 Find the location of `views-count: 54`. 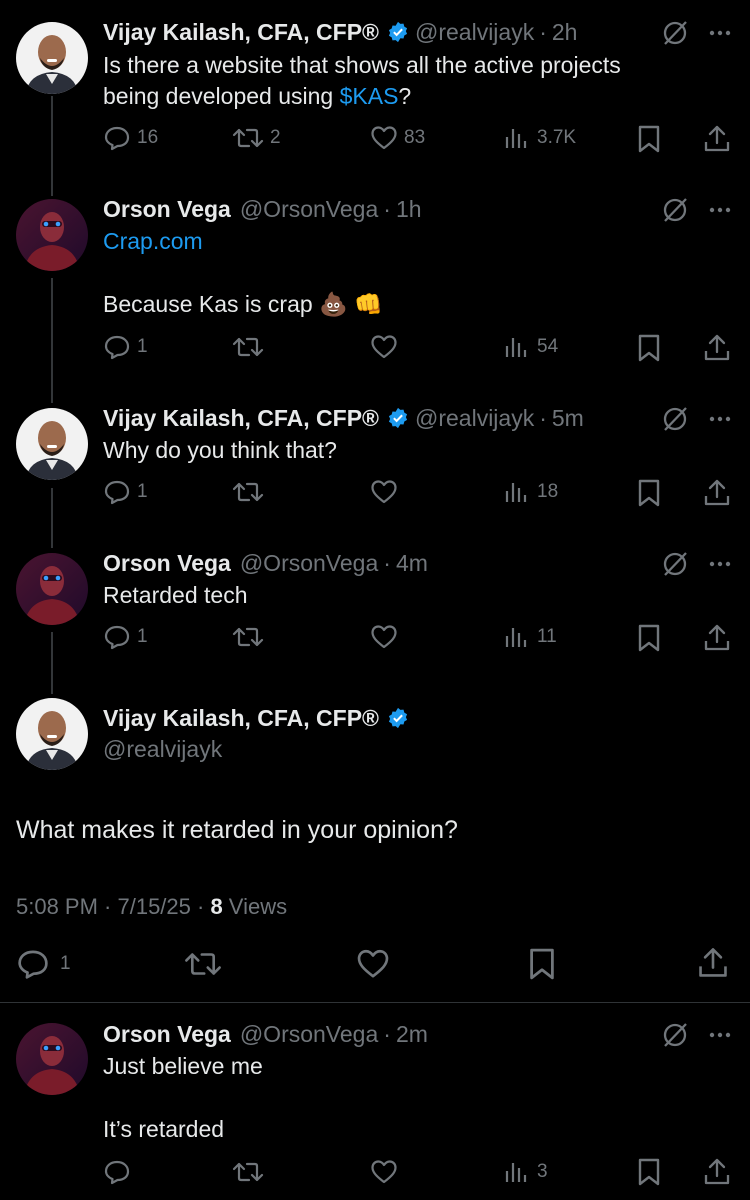

views-count: 54 is located at coordinates (548, 346).